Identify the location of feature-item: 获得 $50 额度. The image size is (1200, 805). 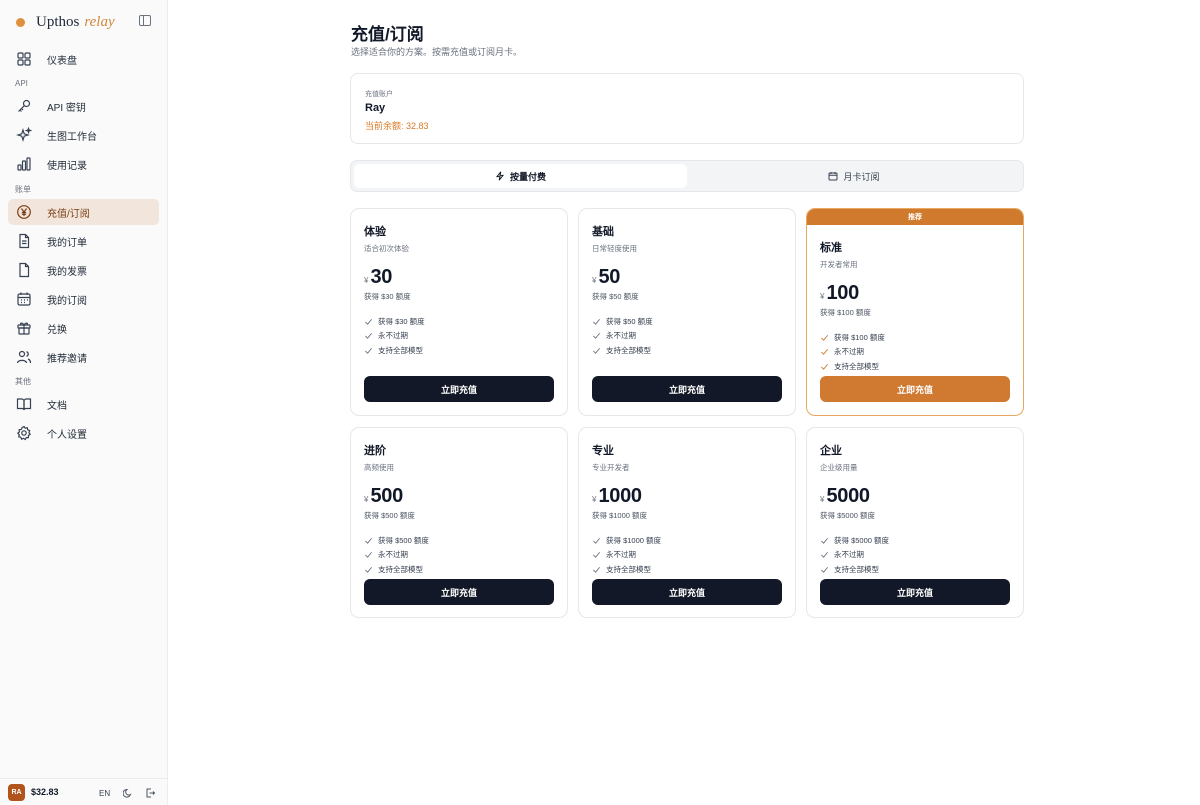
(687, 321).